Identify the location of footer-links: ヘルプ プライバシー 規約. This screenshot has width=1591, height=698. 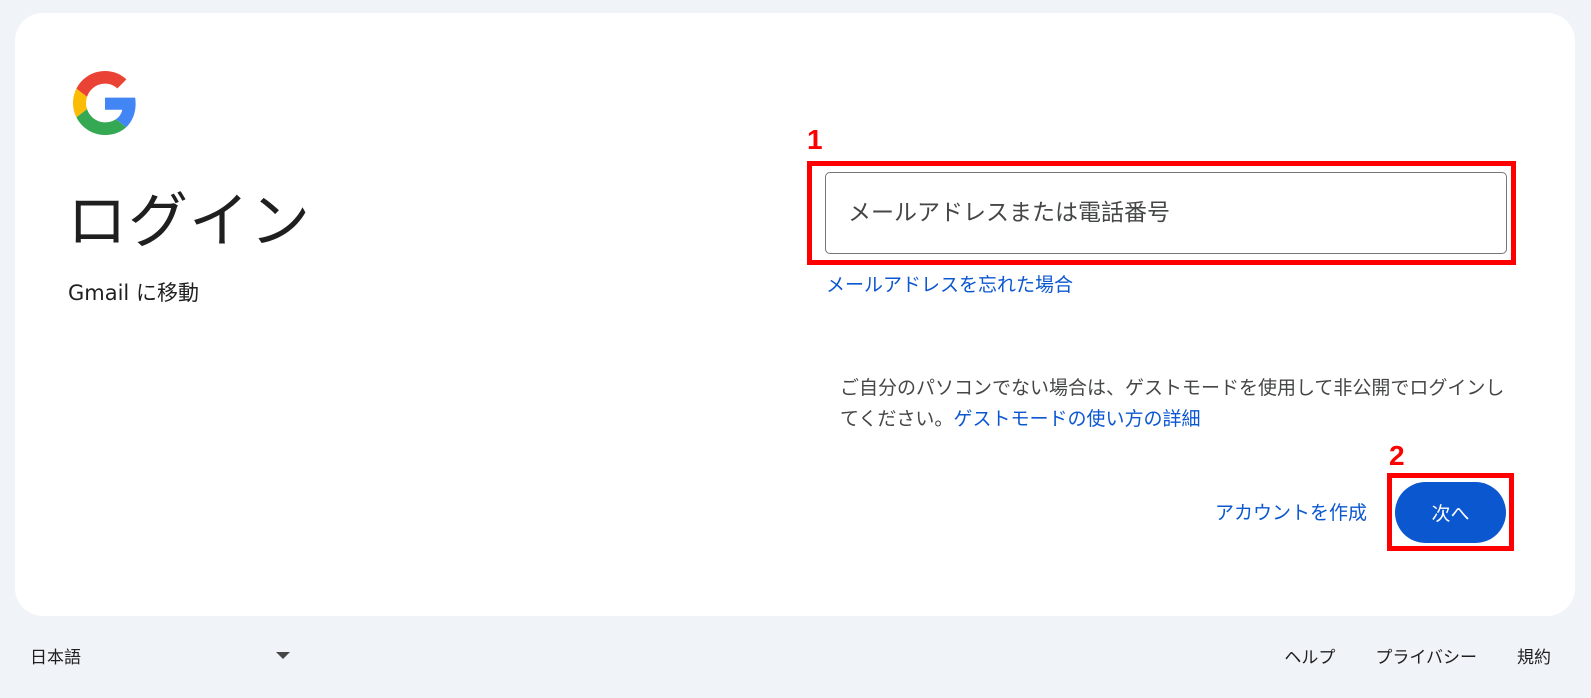
(1417, 655).